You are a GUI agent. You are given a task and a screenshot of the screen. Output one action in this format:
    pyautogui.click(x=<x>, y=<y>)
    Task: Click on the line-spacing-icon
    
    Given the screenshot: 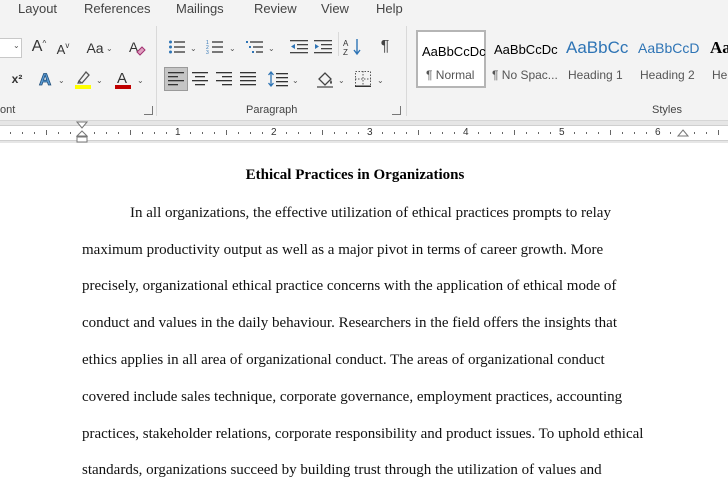 What is the action you would take?
    pyautogui.click(x=278, y=79)
    